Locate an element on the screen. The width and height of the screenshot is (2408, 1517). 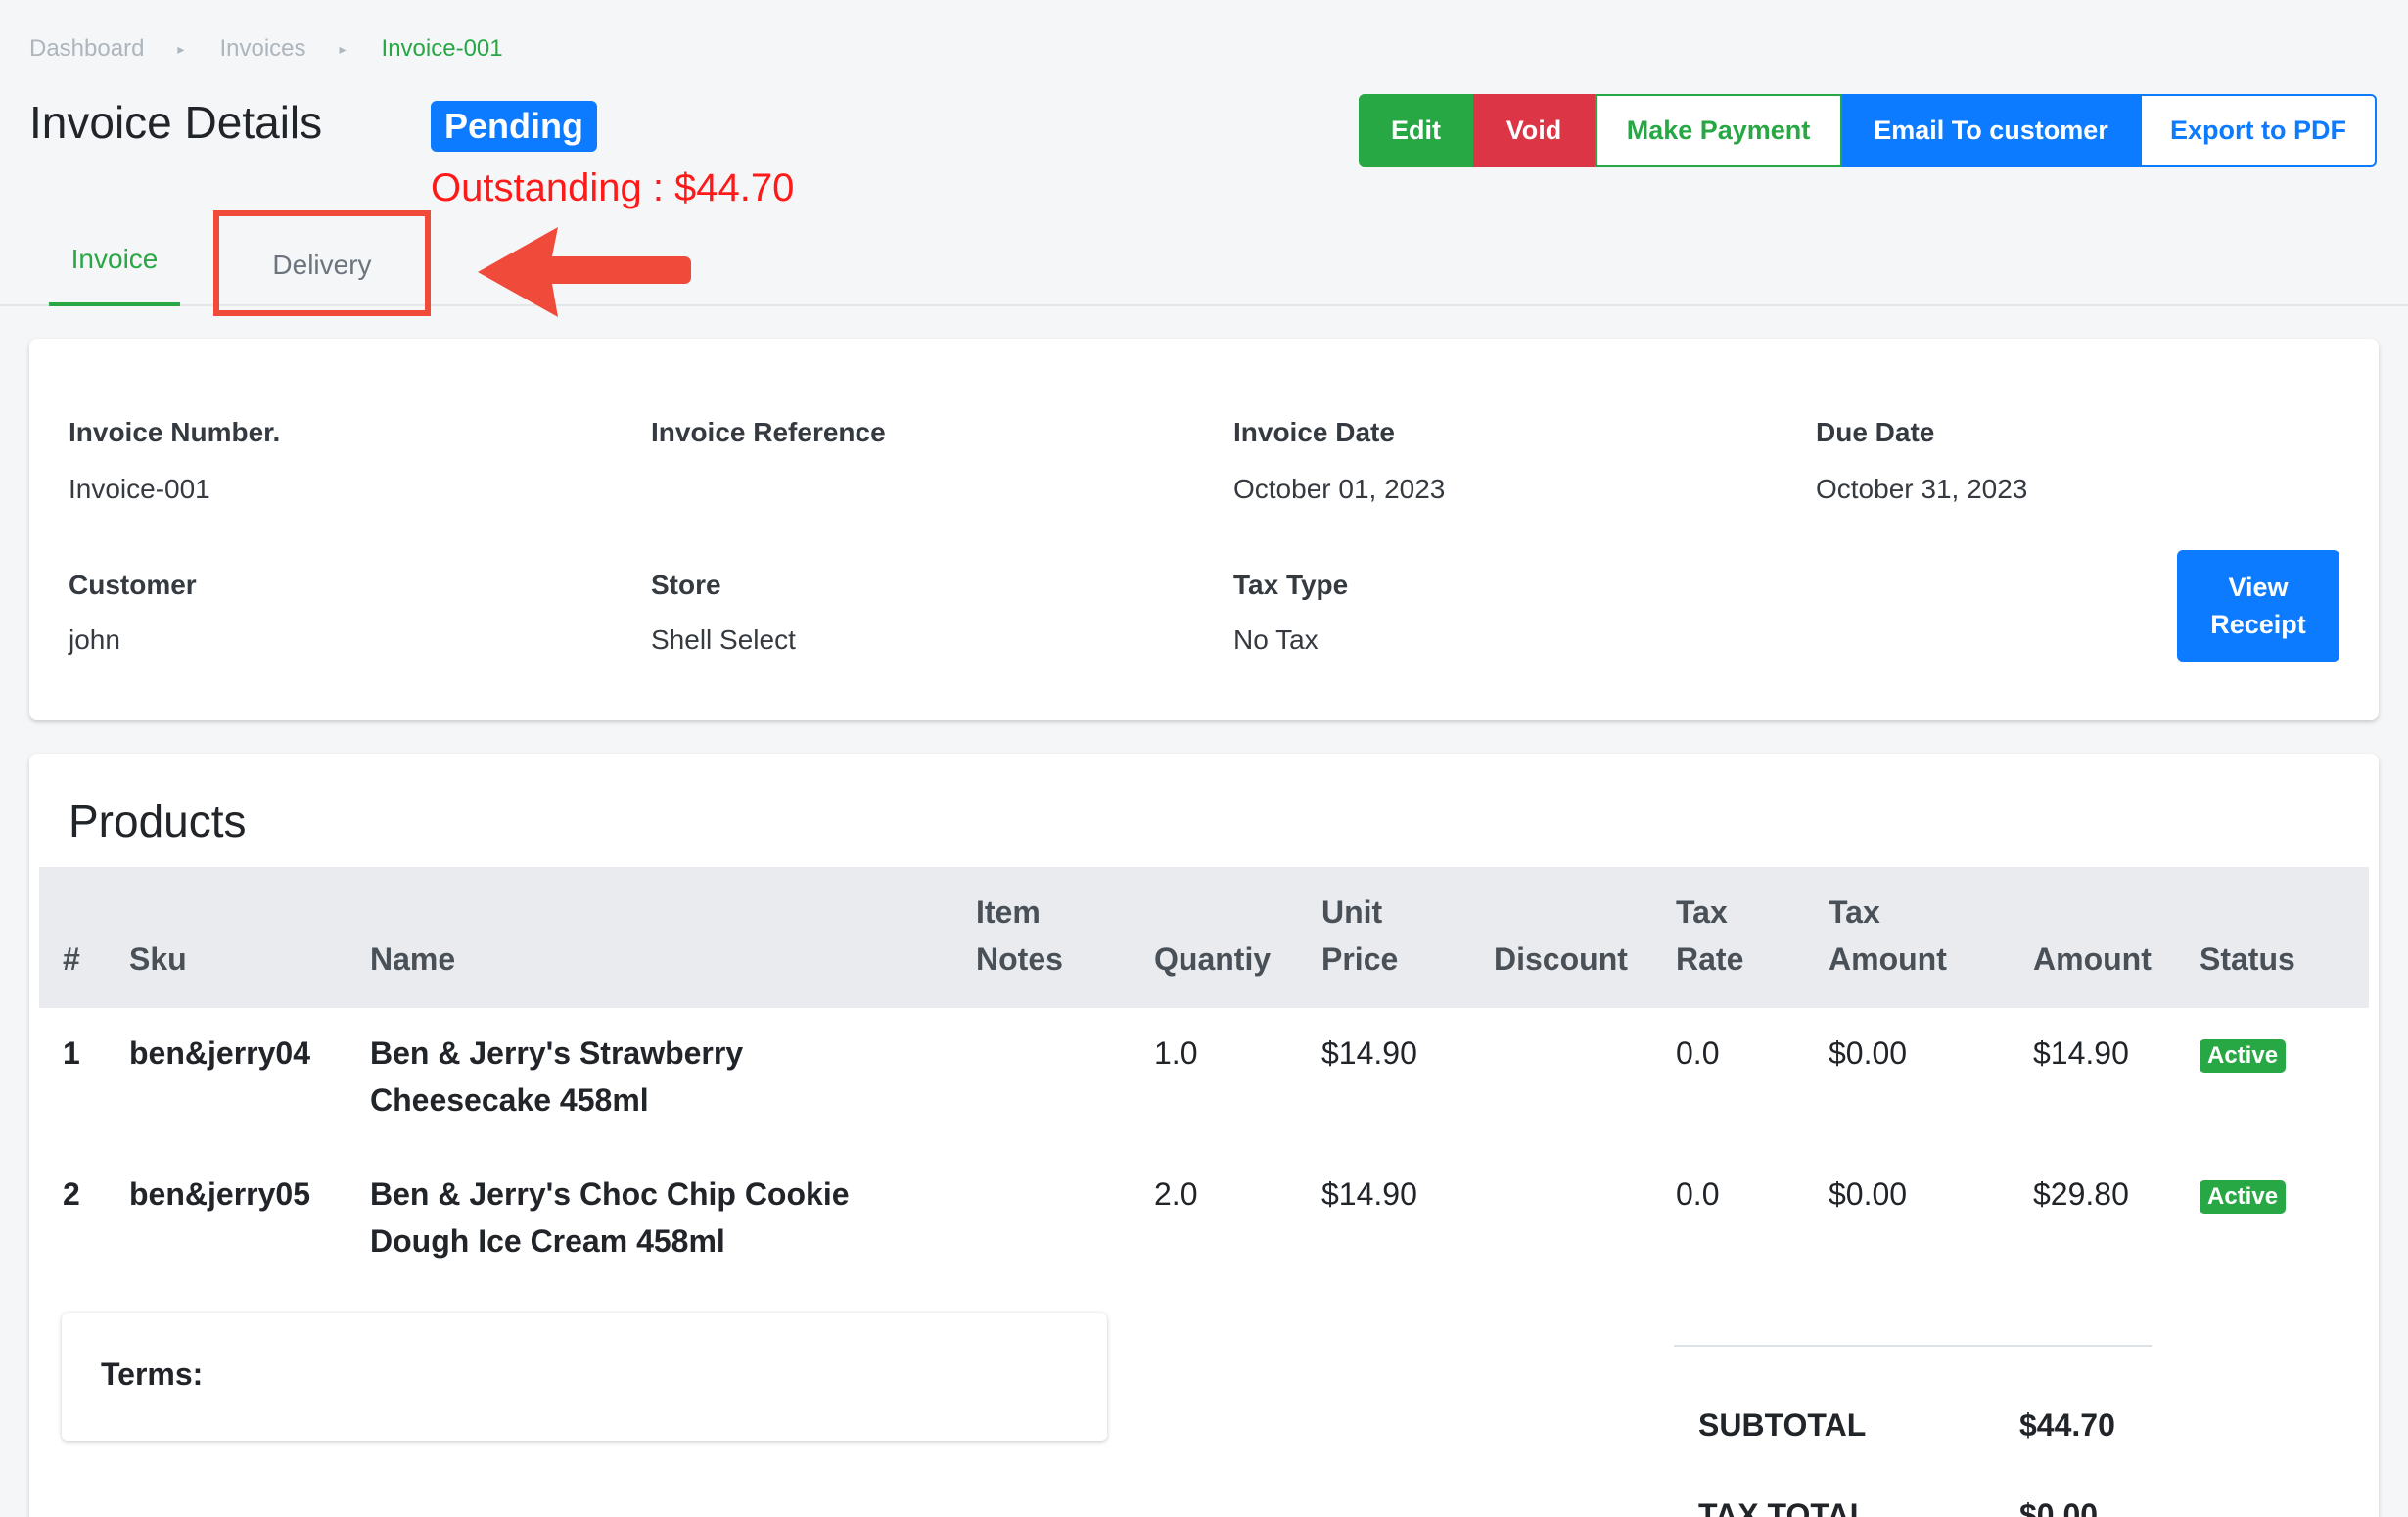
column-header-amount: Amount is located at coordinates (2092, 960).